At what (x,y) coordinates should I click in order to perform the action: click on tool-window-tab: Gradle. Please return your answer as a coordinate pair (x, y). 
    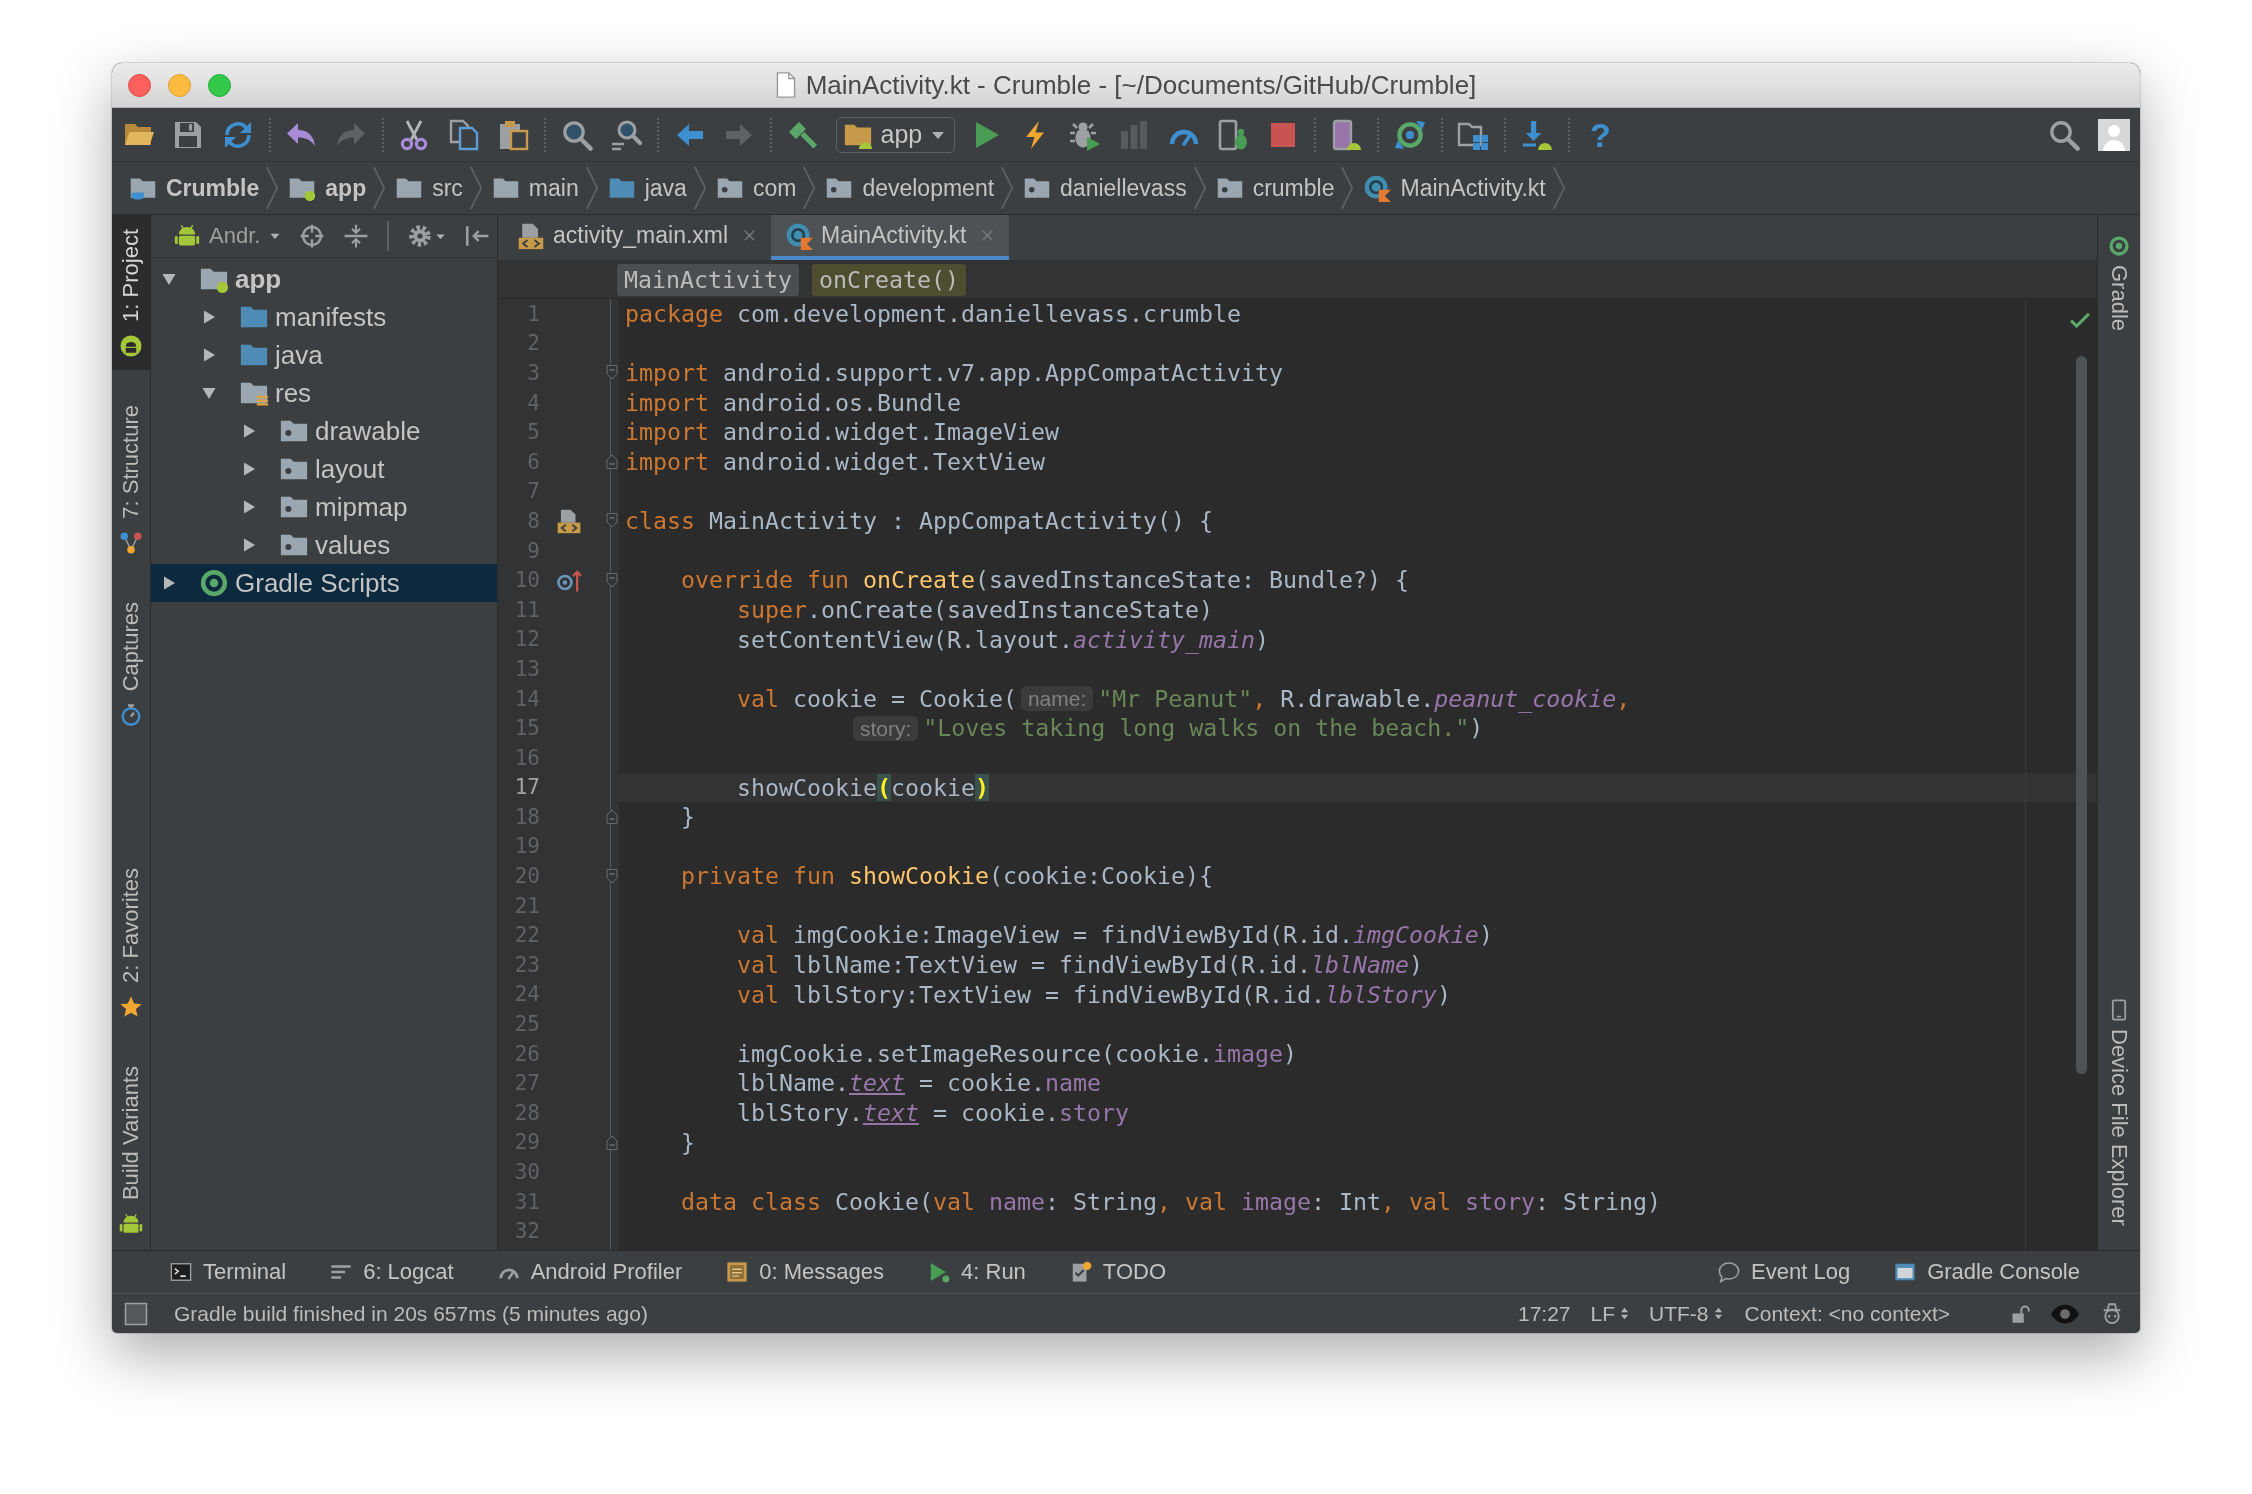
    Looking at the image, I should click on (2119, 283).